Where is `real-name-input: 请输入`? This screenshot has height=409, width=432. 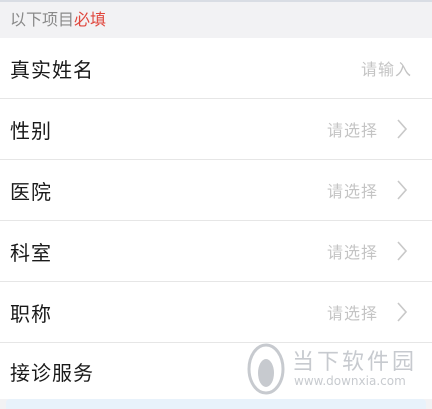 real-name-input: 请输入 is located at coordinates (386, 68).